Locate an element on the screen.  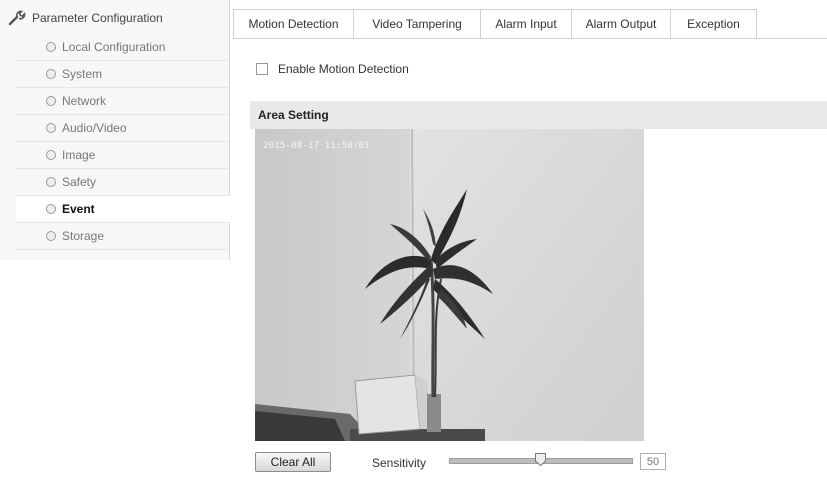
sidebar-item-label: Event is located at coordinates (78, 209).